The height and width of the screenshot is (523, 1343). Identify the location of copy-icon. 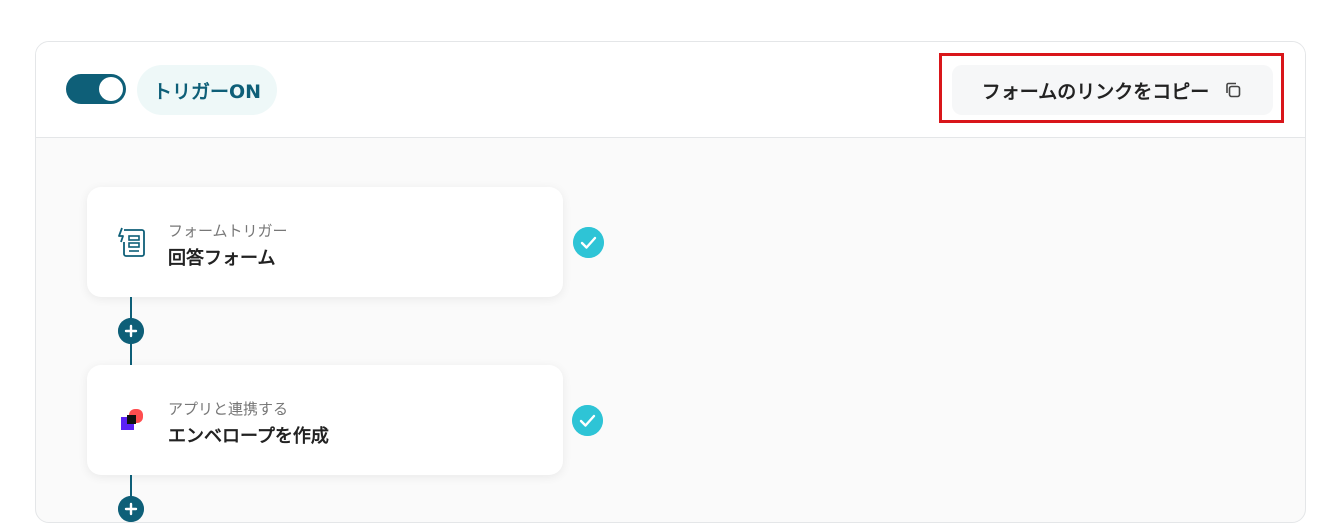
(1233, 90).